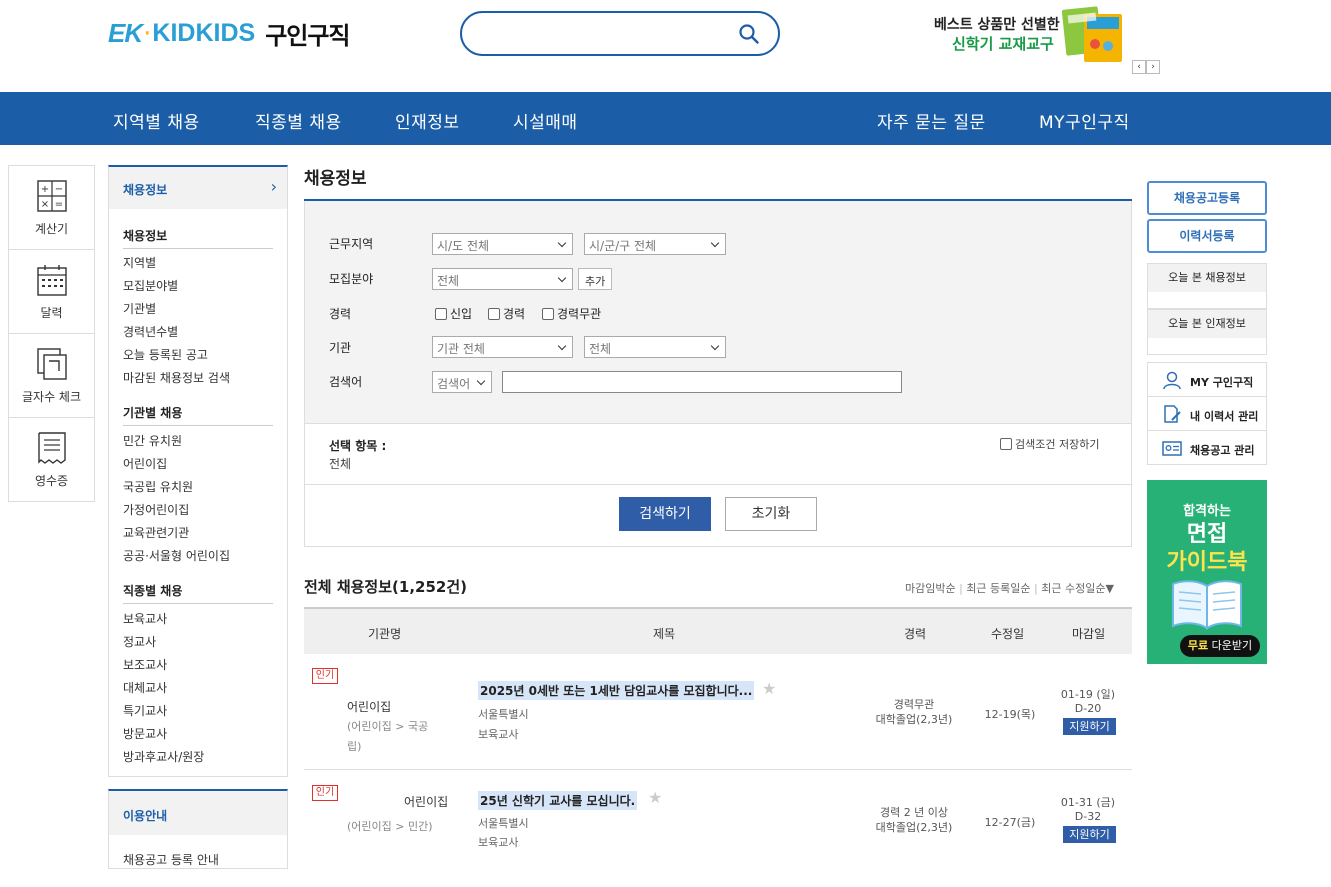 The width and height of the screenshot is (1331, 887). Describe the element at coordinates (156, 509) in the screenshot. I see `side-link-home-daycare: 가정어린이집` at that location.